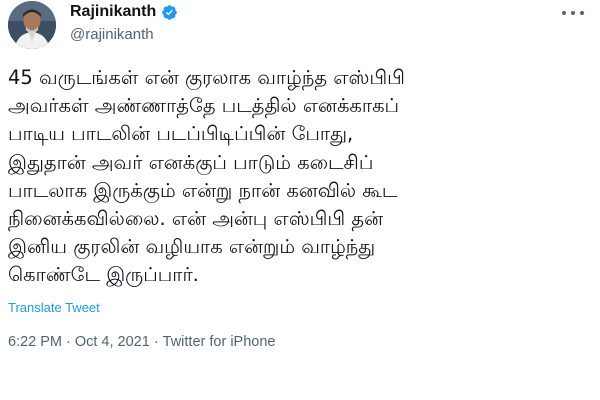 This screenshot has height=400, width=600. I want to click on tweet-text-line: நினைக்கவில்லை. என் அன்பு எஸ்பிபி தன், so click(196, 219).